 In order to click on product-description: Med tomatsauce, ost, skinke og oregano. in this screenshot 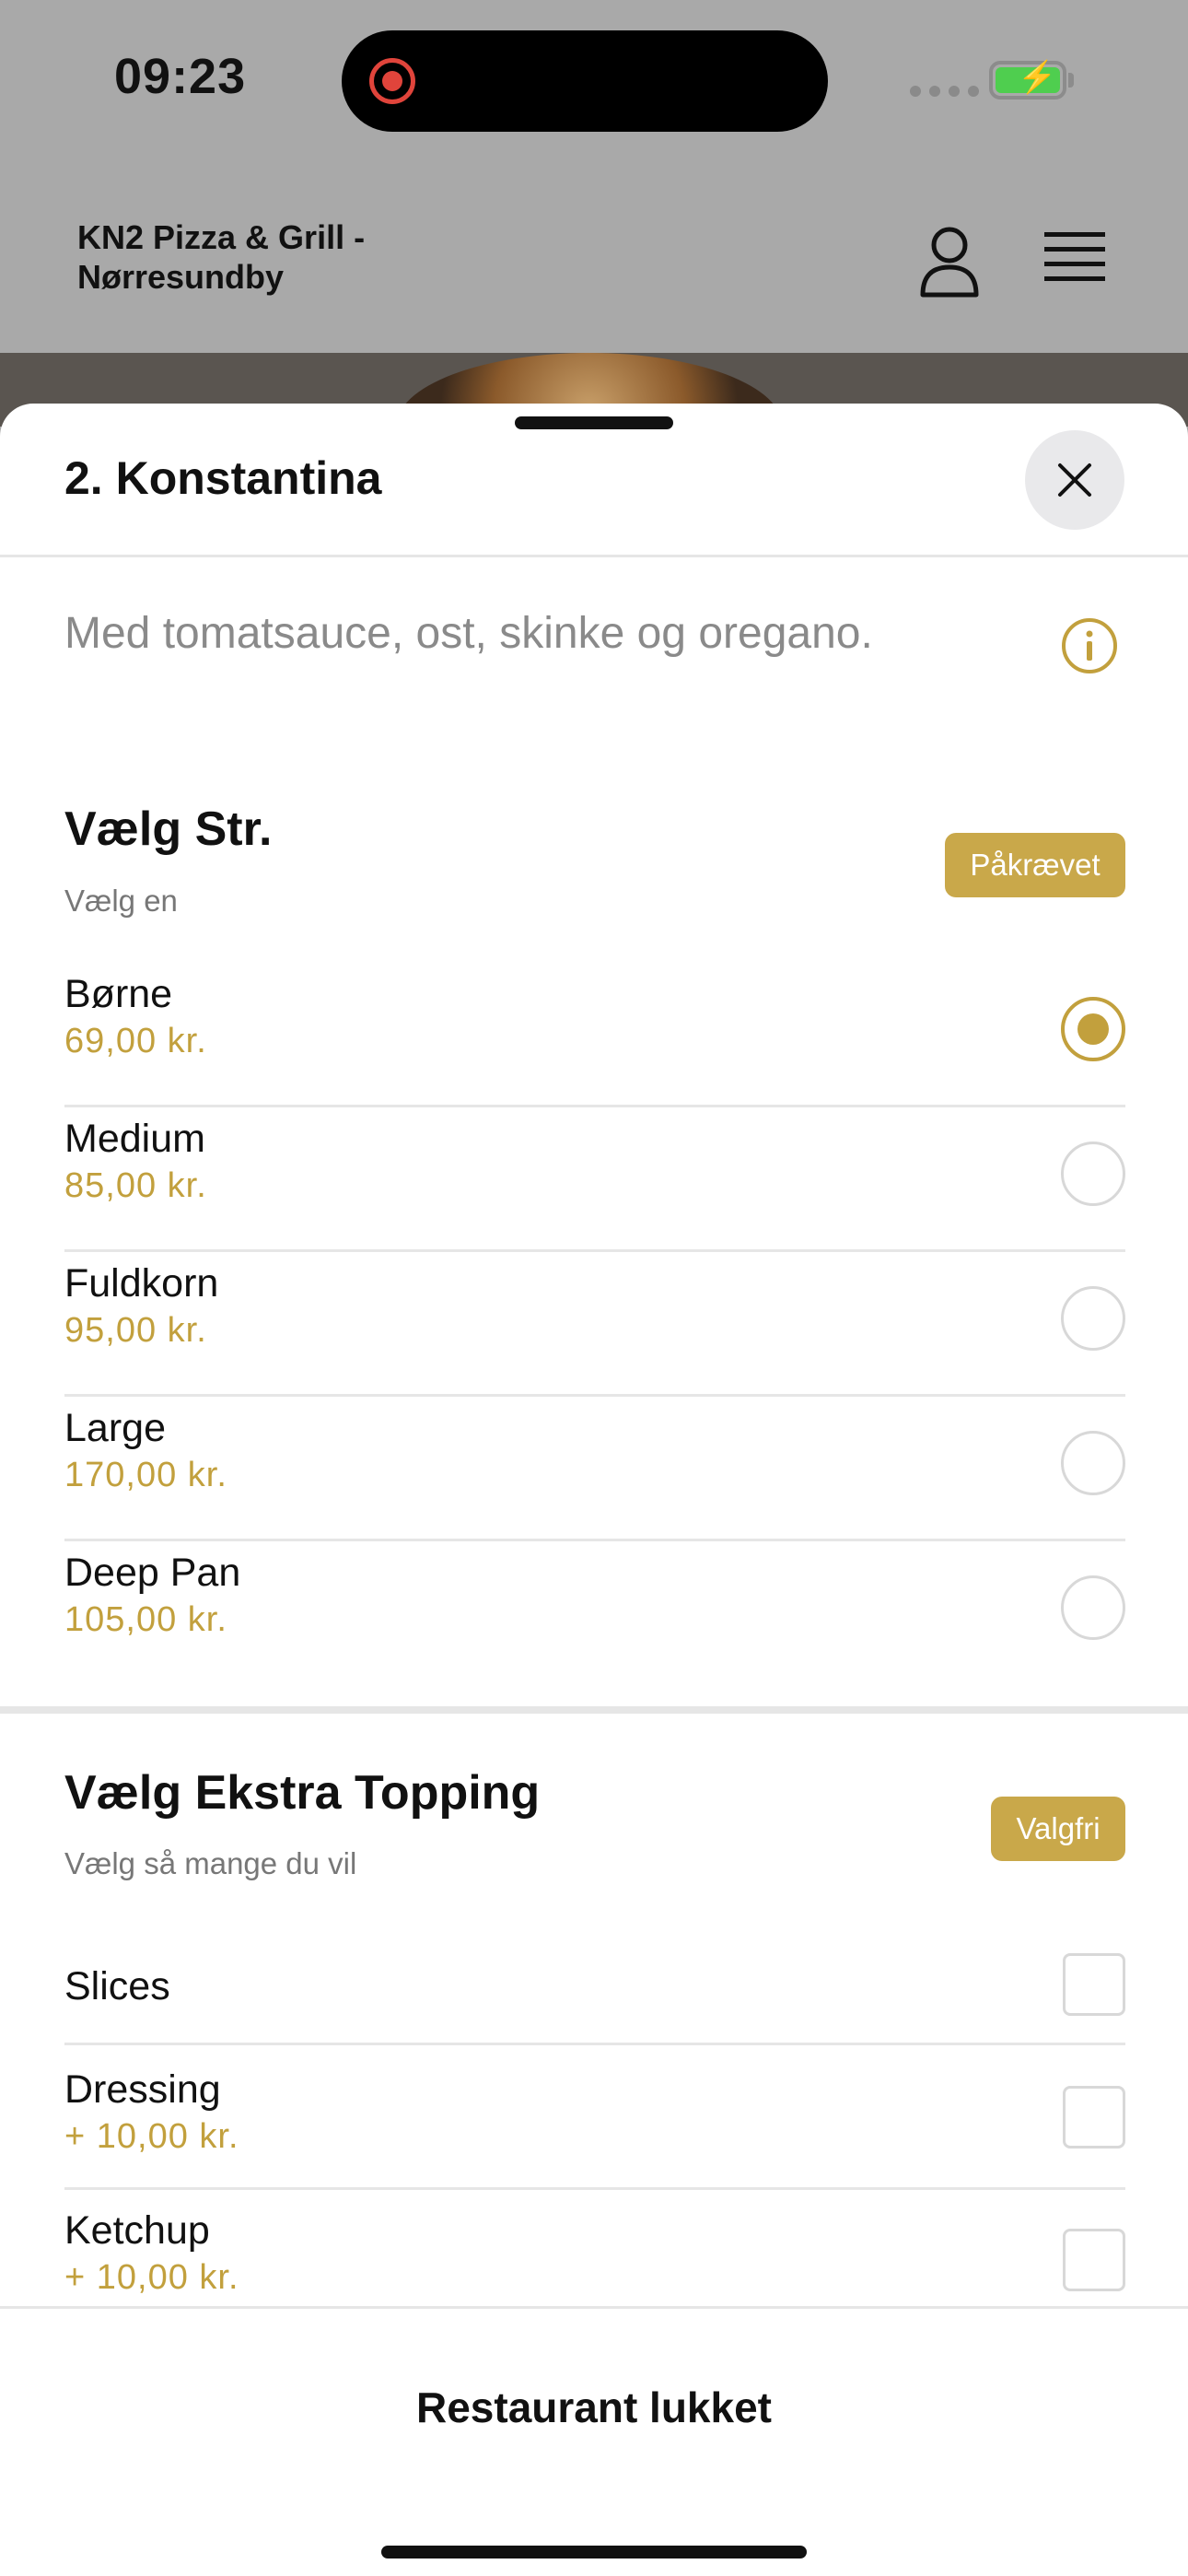, I will do `click(468, 633)`.